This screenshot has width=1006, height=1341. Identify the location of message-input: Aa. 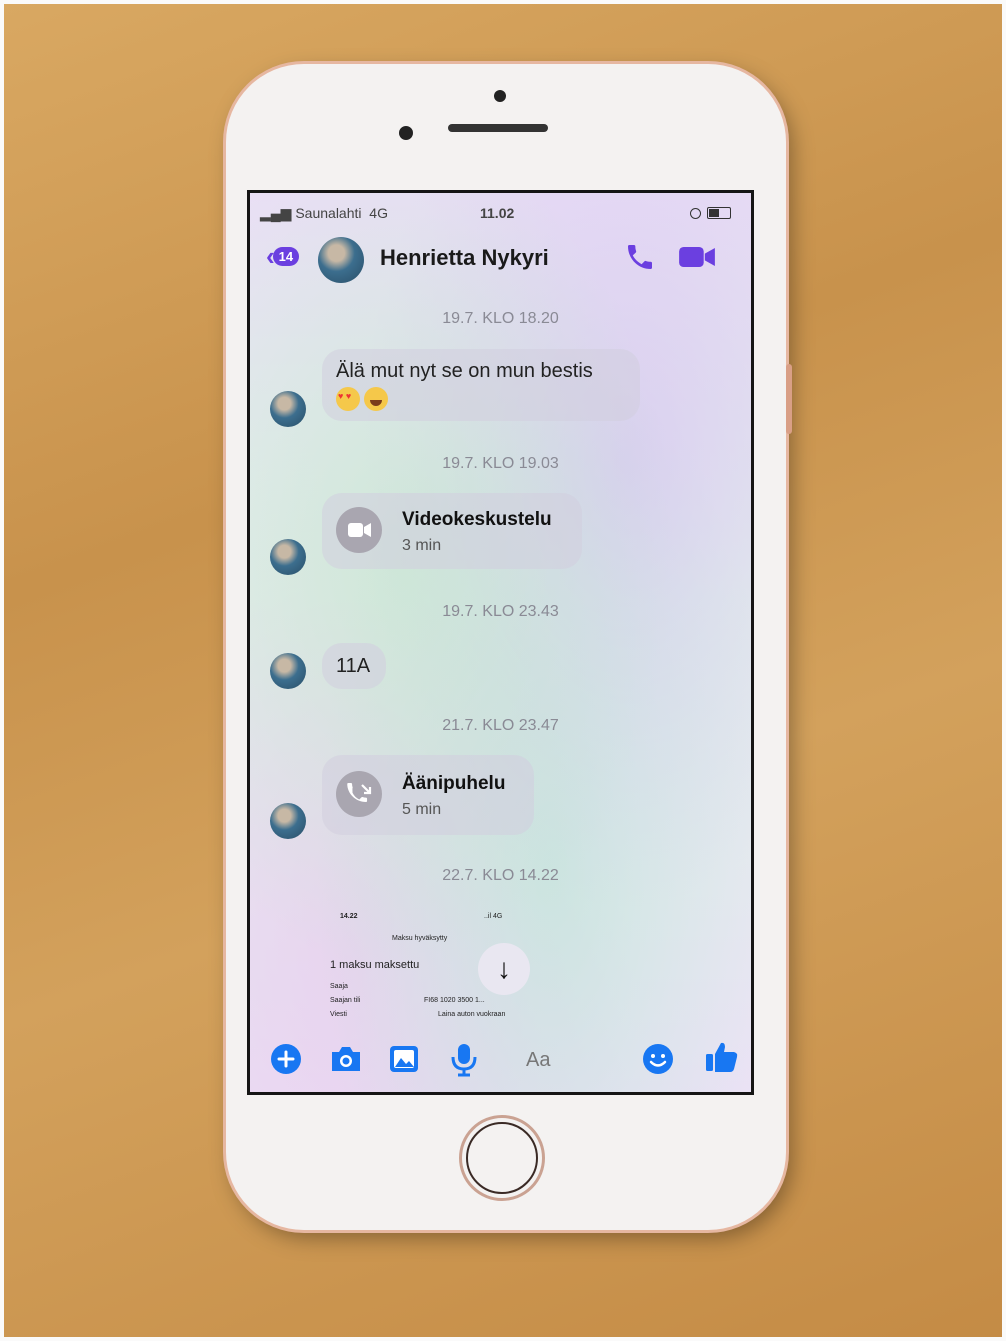
(538, 1060).